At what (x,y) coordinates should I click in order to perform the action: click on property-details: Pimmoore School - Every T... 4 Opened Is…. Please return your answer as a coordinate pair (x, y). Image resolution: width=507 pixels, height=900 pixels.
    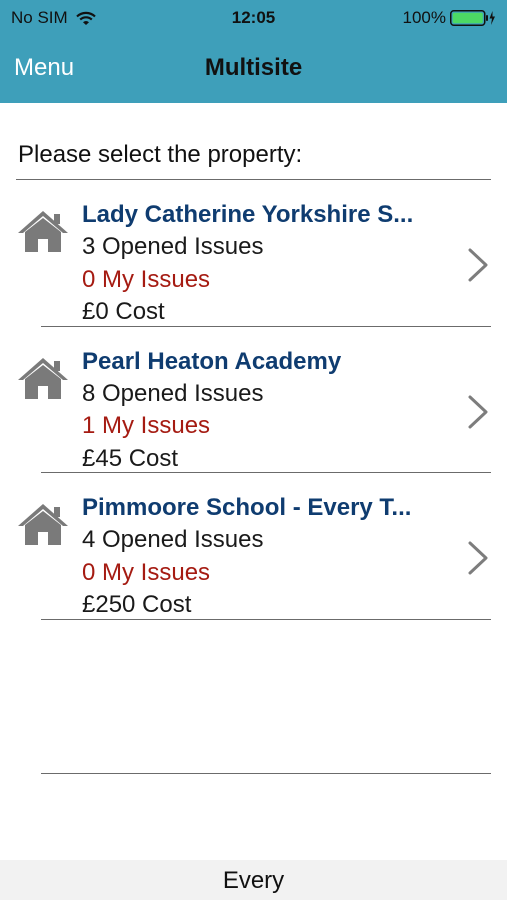
    Looking at the image, I should click on (272, 557).